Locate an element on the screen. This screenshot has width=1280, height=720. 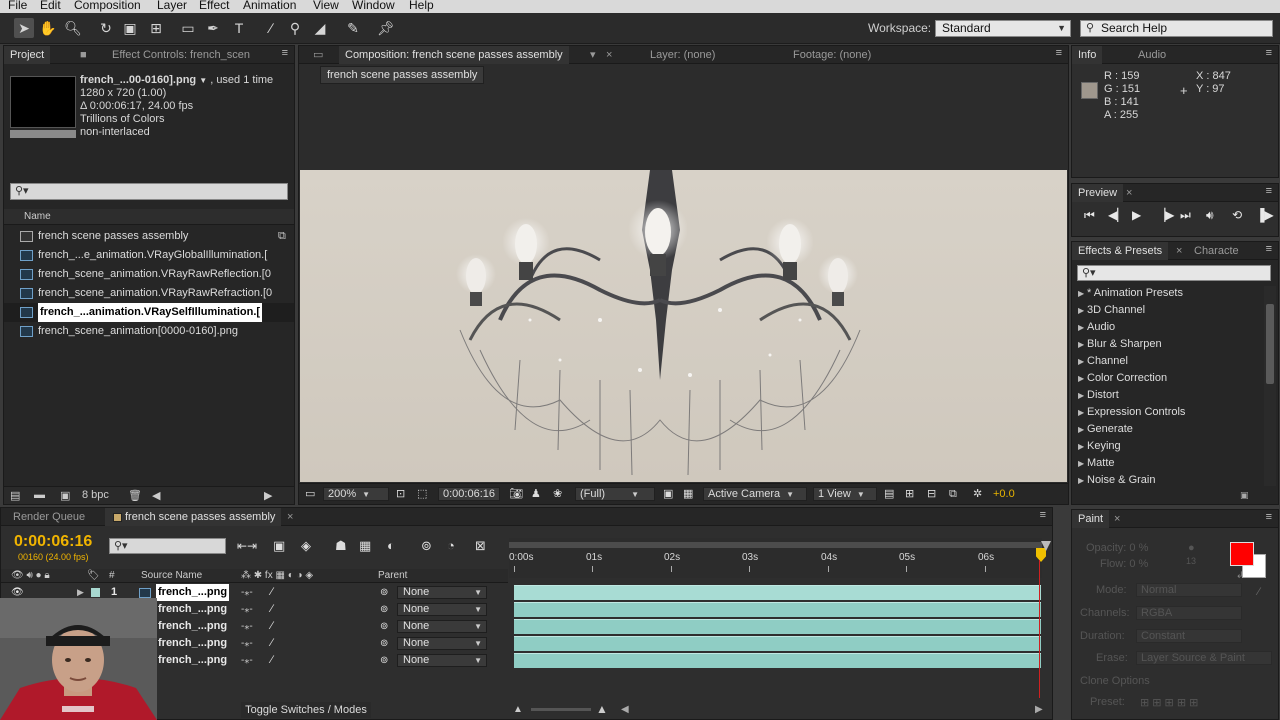
label-color-icon is located at coordinates (95, 592).